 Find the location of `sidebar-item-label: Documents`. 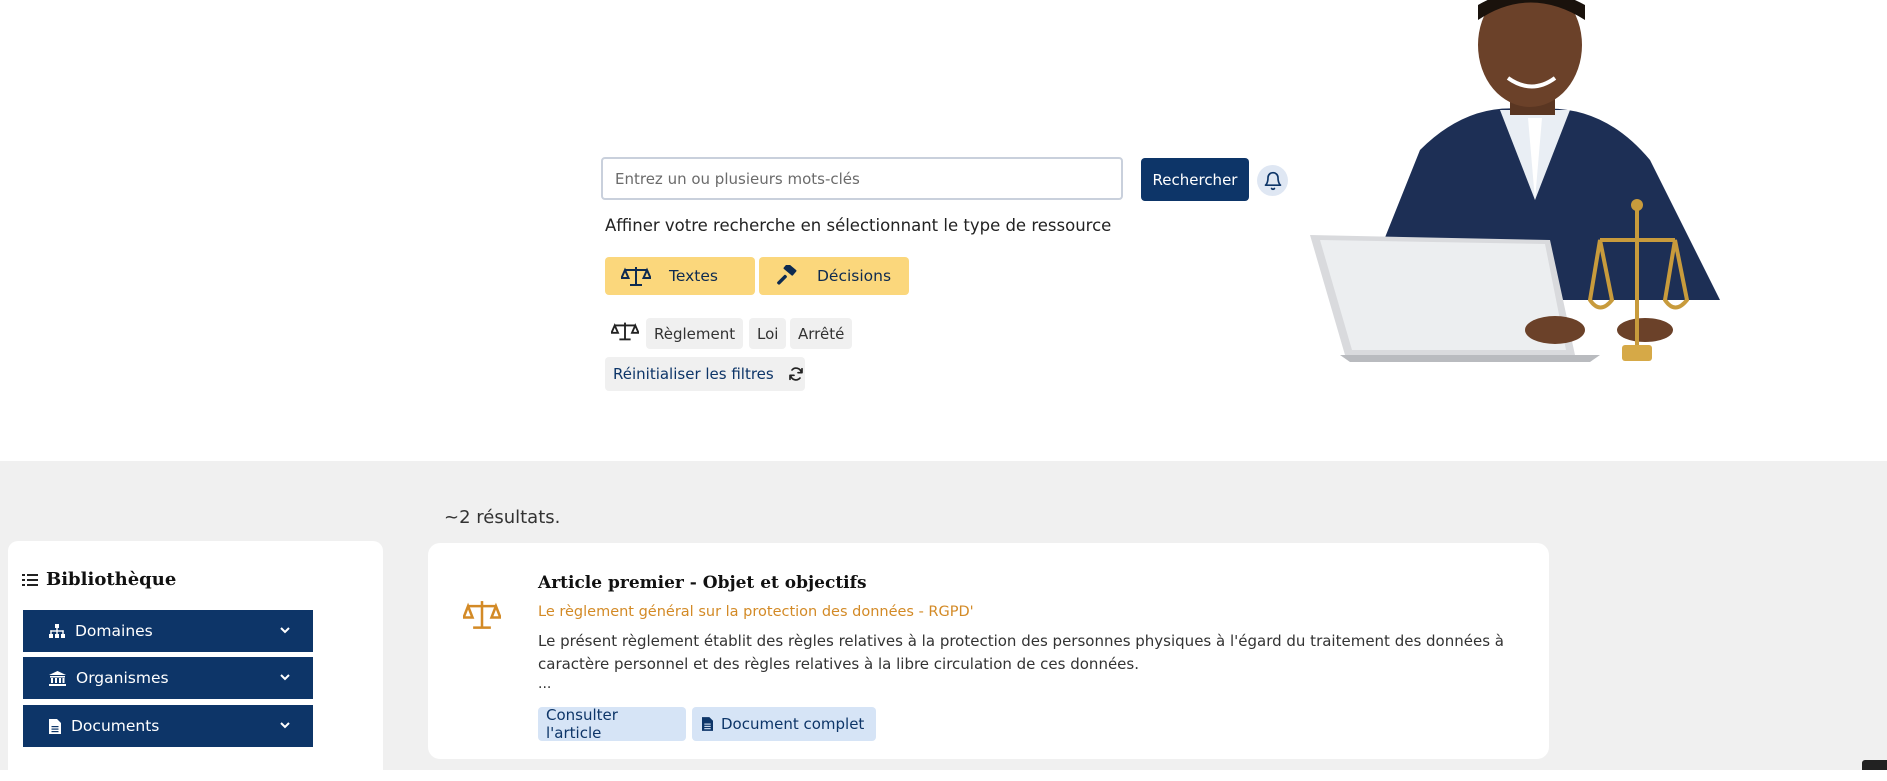

sidebar-item-label: Documents is located at coordinates (115, 726).